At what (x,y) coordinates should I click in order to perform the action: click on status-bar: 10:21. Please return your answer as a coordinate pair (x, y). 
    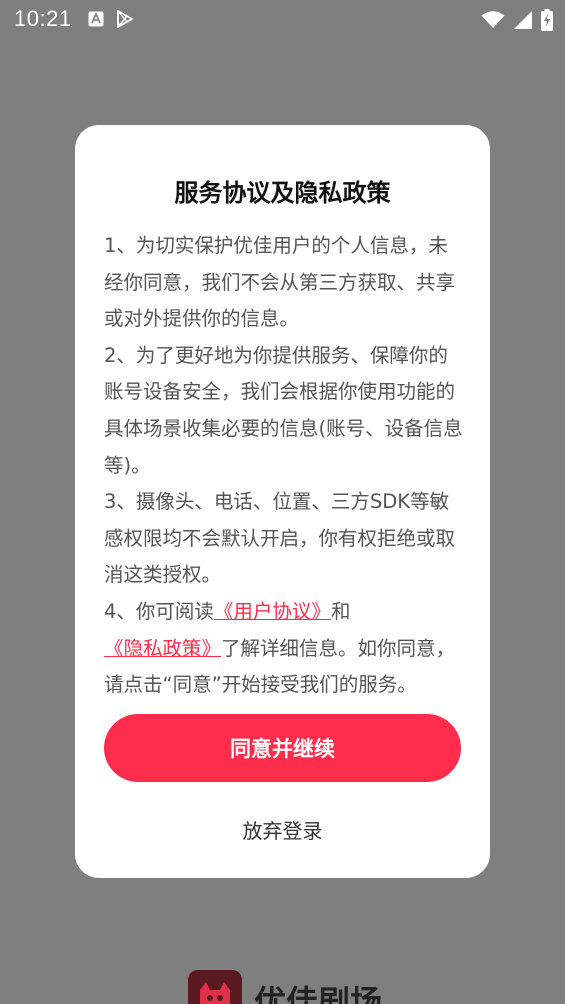
    Looking at the image, I should click on (282, 19).